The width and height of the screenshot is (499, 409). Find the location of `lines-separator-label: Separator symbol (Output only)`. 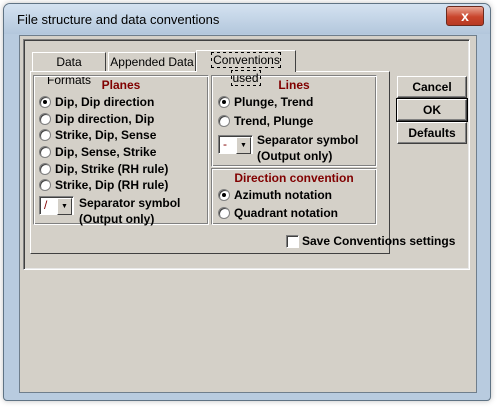

lines-separator-label: Separator symbol (Output only) is located at coordinates (307, 148).